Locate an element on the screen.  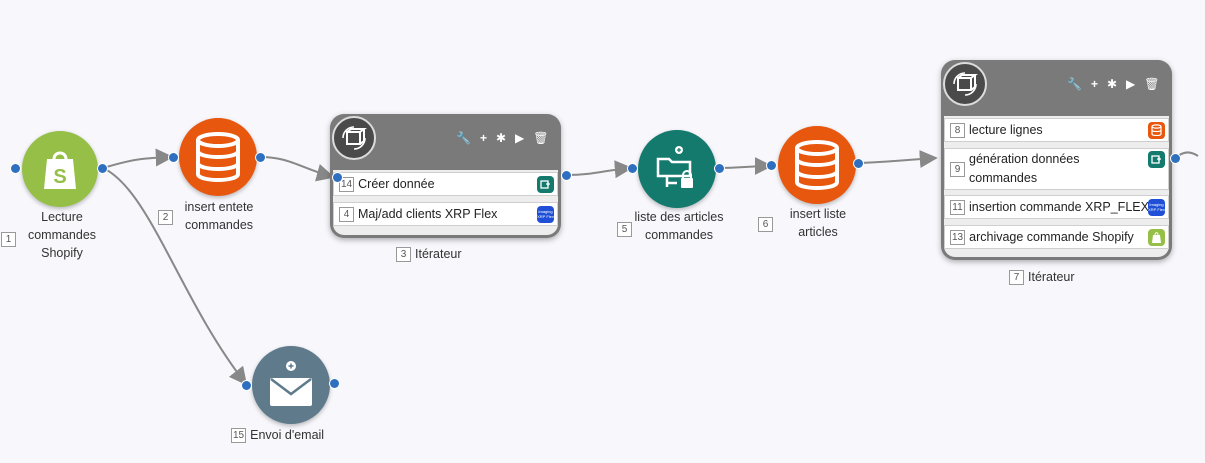
iterator-step-row: 13 archivage commande Shopify is located at coordinates (1056, 237).